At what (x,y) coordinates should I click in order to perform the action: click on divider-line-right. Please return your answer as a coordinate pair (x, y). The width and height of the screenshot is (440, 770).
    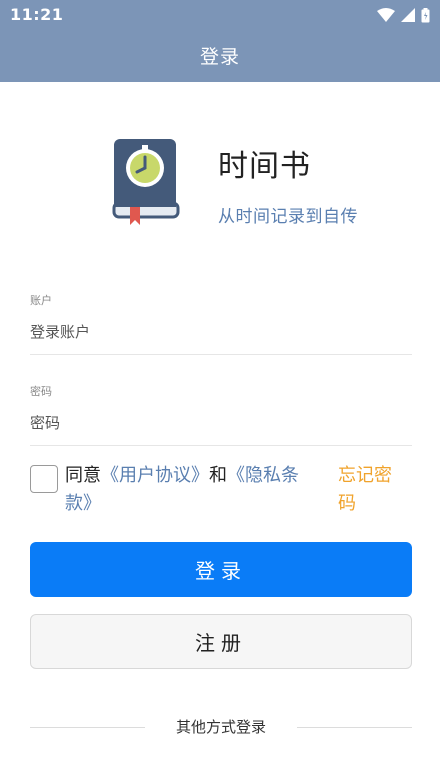
    Looking at the image, I should click on (354, 727).